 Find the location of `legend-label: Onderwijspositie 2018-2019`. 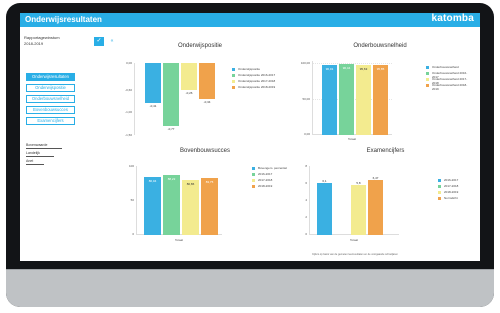

legend-label: Onderwijspositie 2018-2019 is located at coordinates (257, 87).